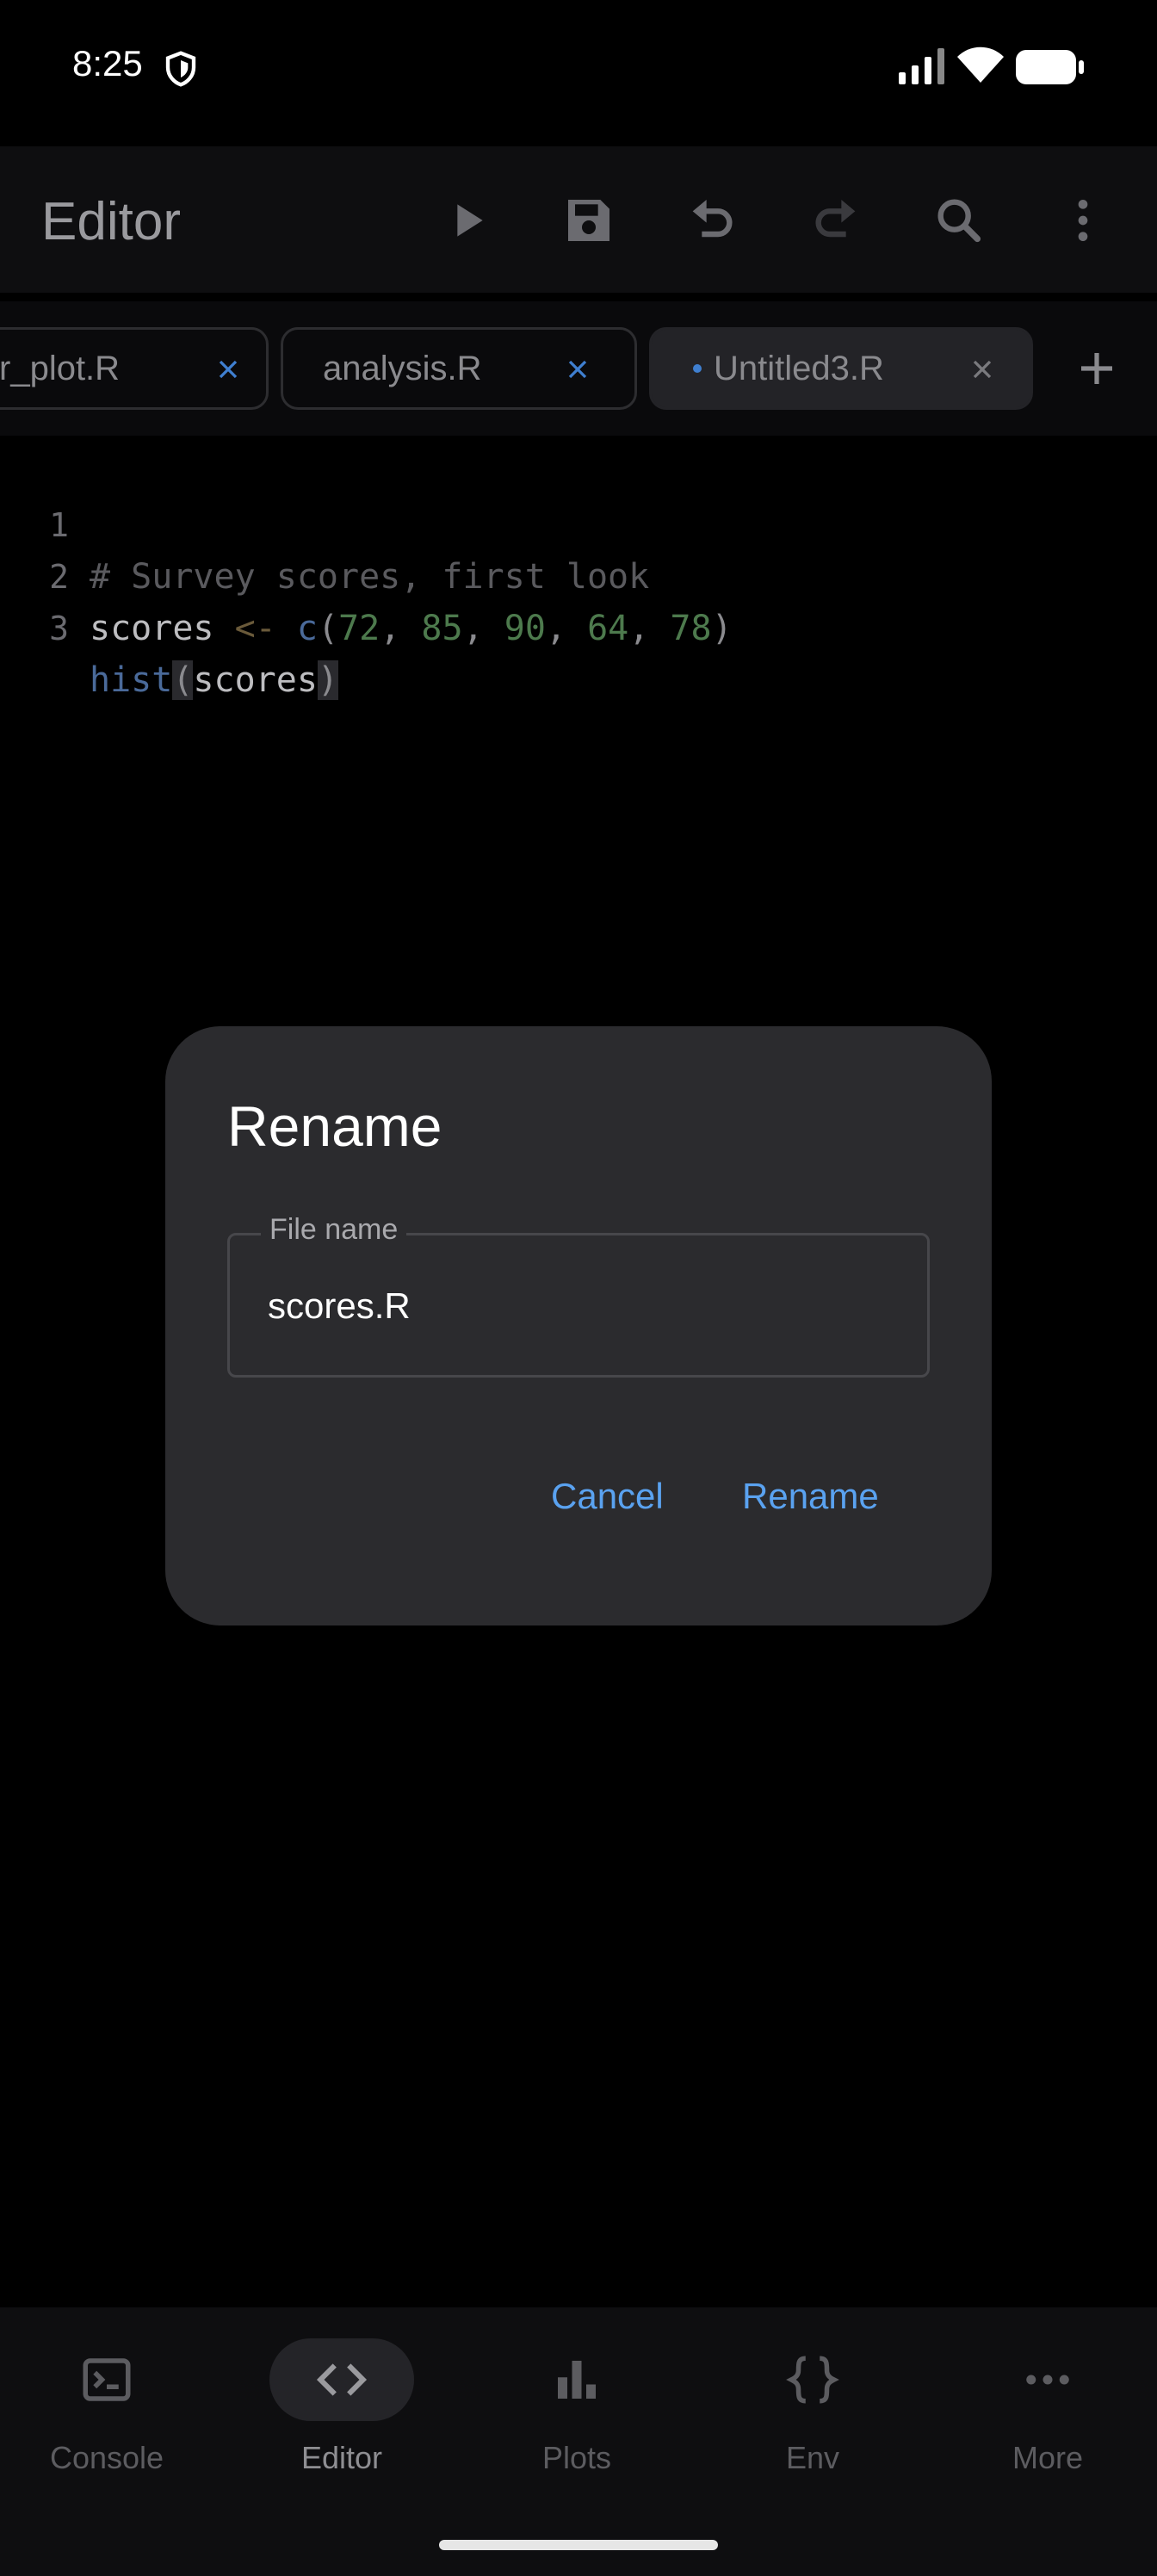 The image size is (1157, 2576). What do you see at coordinates (578, 1306) in the screenshot?
I see `file-name-input` at bounding box center [578, 1306].